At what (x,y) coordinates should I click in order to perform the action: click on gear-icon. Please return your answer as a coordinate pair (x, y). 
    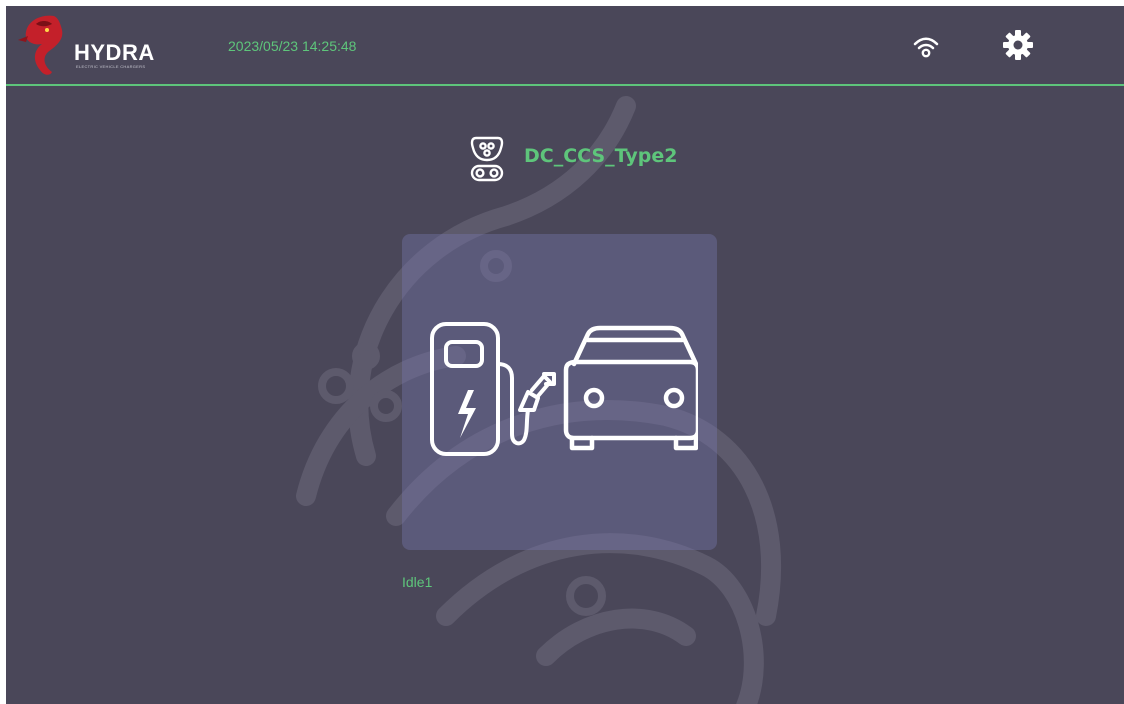
    Looking at the image, I should click on (1018, 45).